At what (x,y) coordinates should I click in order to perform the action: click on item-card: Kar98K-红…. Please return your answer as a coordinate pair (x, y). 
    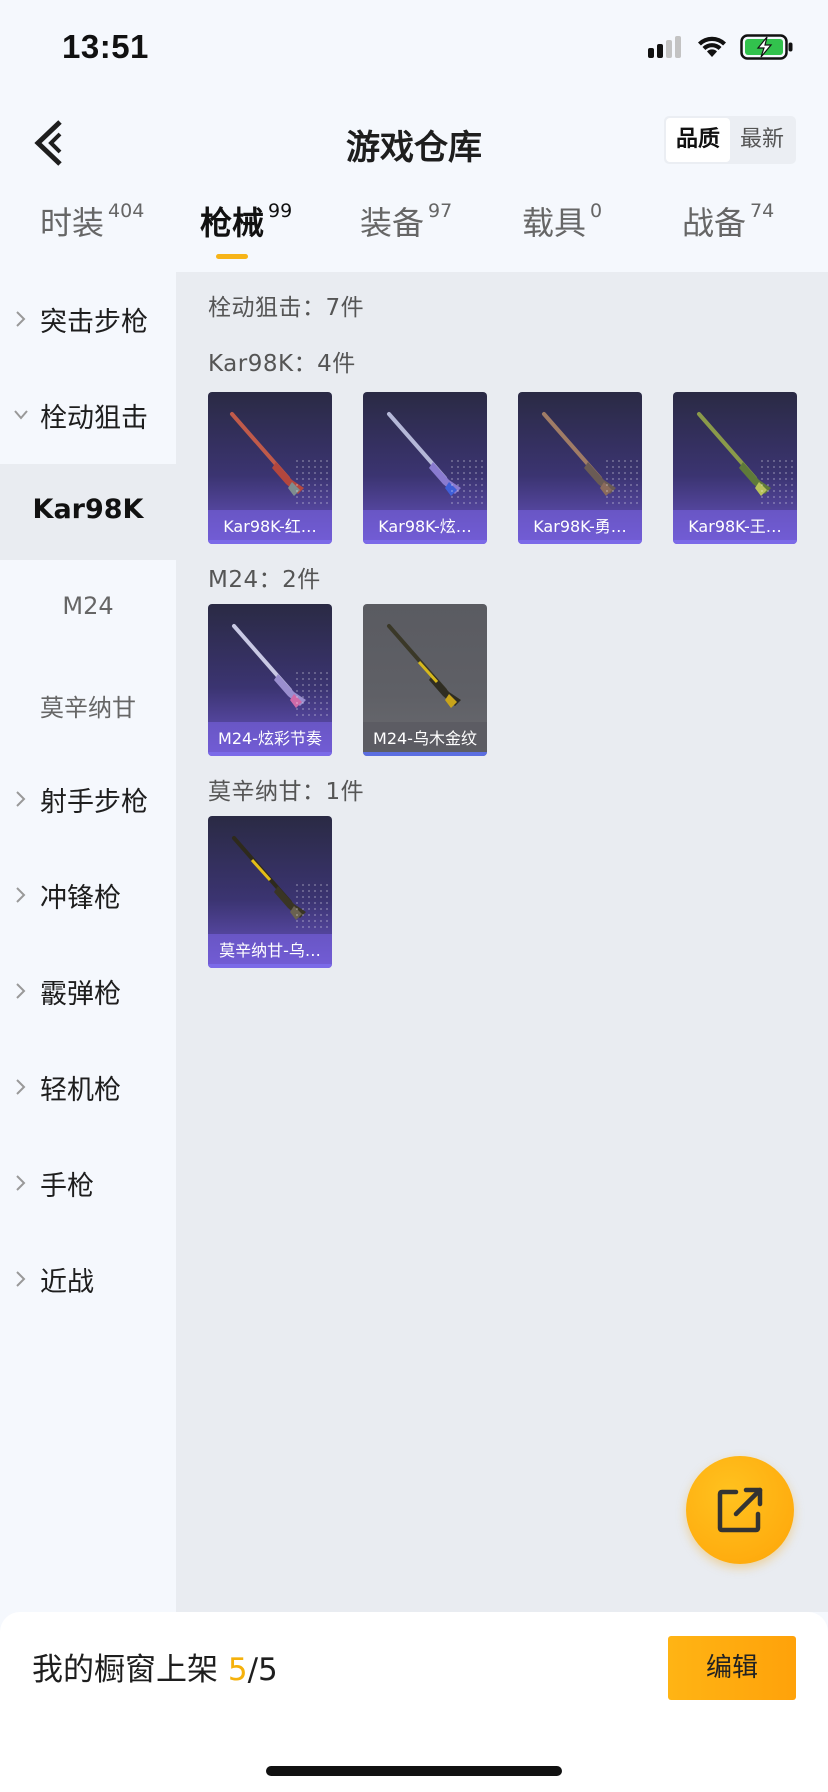
    Looking at the image, I should click on (270, 468).